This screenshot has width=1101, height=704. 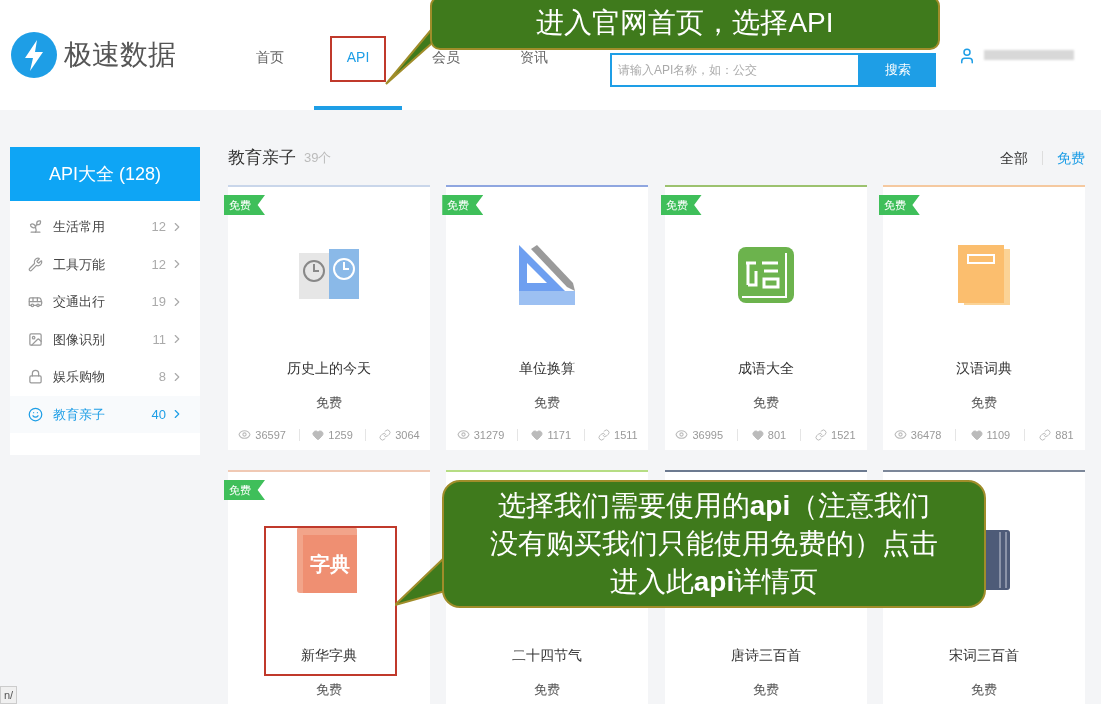 What do you see at coordinates (626, 435) in the screenshot?
I see `link-count: 1511` at bounding box center [626, 435].